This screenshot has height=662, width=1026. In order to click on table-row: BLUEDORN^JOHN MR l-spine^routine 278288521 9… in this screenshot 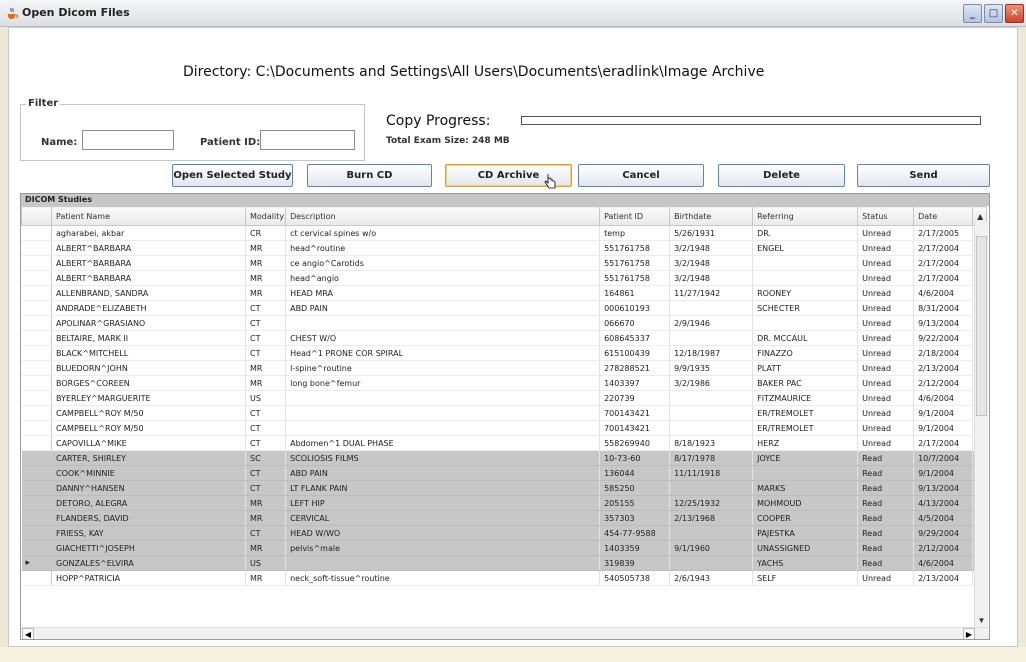, I will do `click(504, 368)`.